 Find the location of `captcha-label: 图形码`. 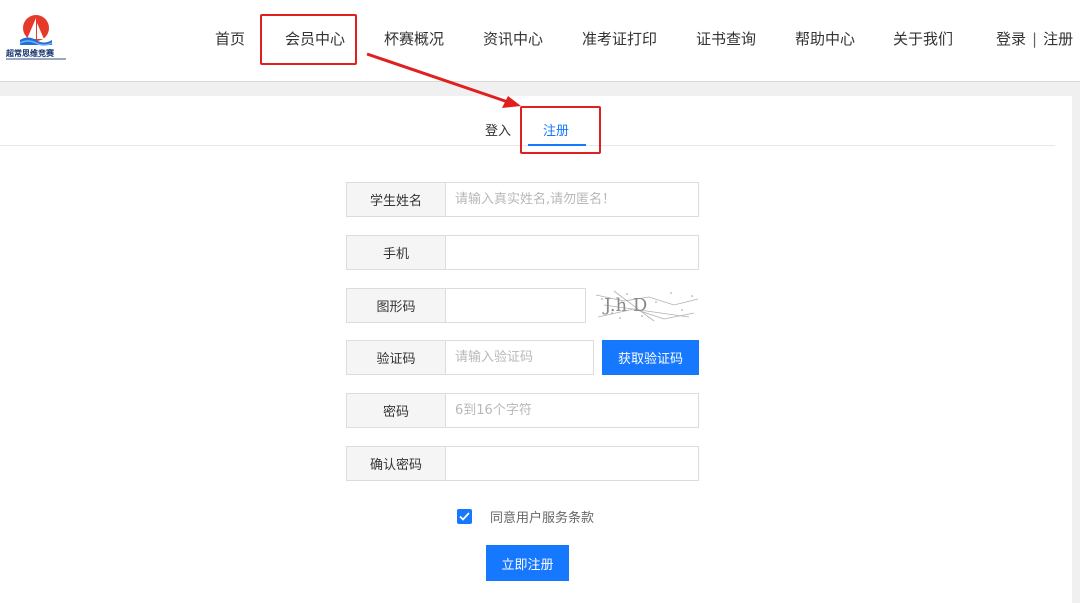

captcha-label: 图形码 is located at coordinates (396, 305).